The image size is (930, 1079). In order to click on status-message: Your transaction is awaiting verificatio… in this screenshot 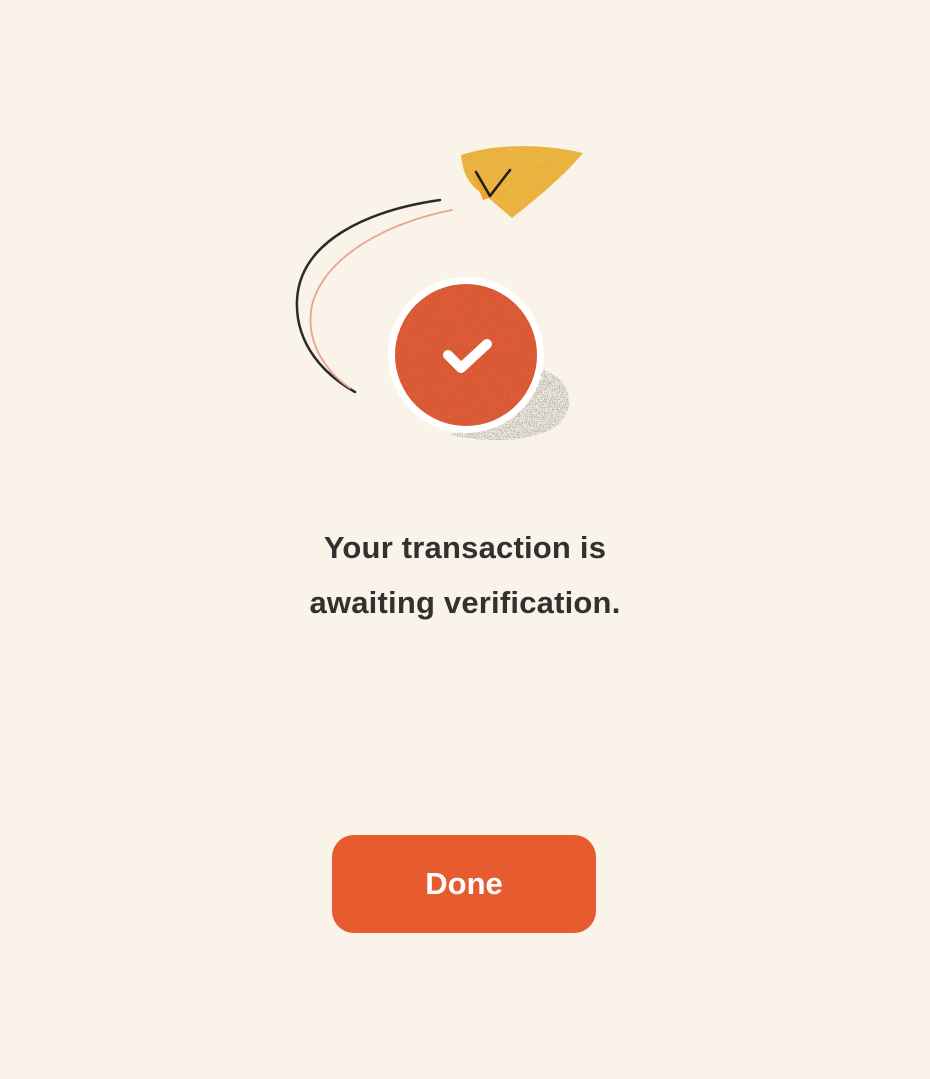, I will do `click(465, 575)`.